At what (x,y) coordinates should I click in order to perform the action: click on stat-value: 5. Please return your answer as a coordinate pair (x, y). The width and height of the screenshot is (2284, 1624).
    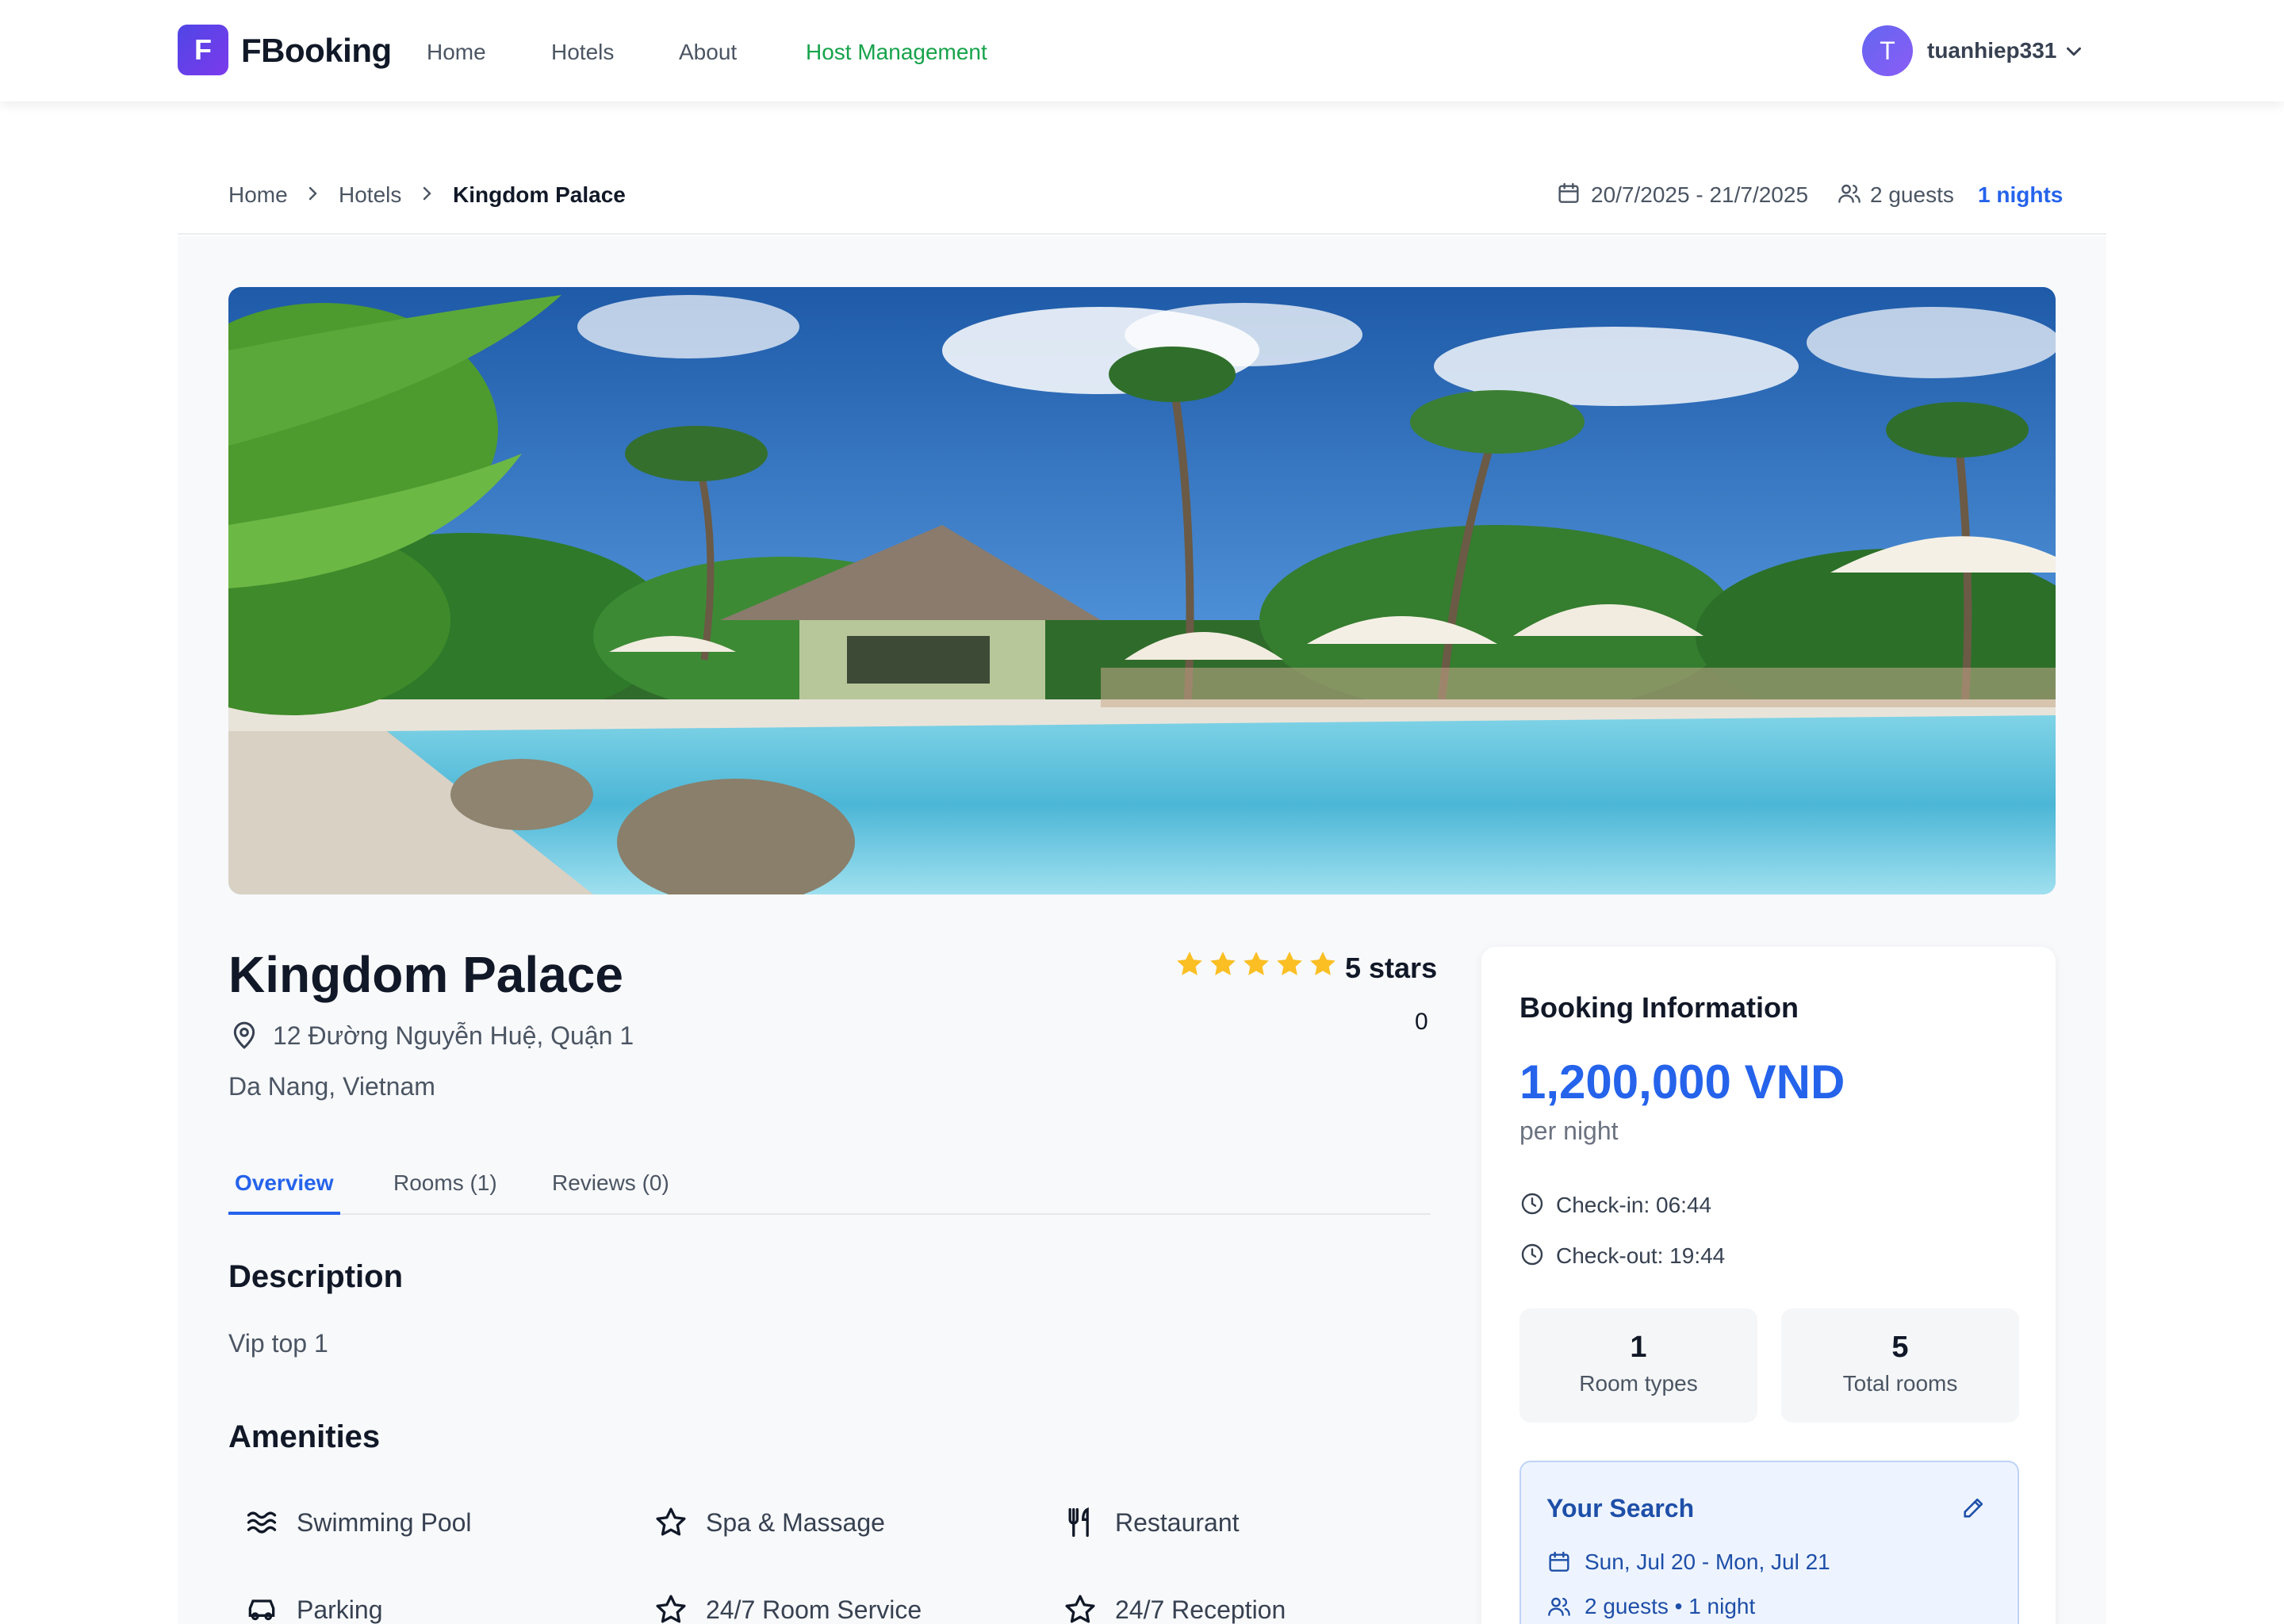
    Looking at the image, I should click on (1900, 1347).